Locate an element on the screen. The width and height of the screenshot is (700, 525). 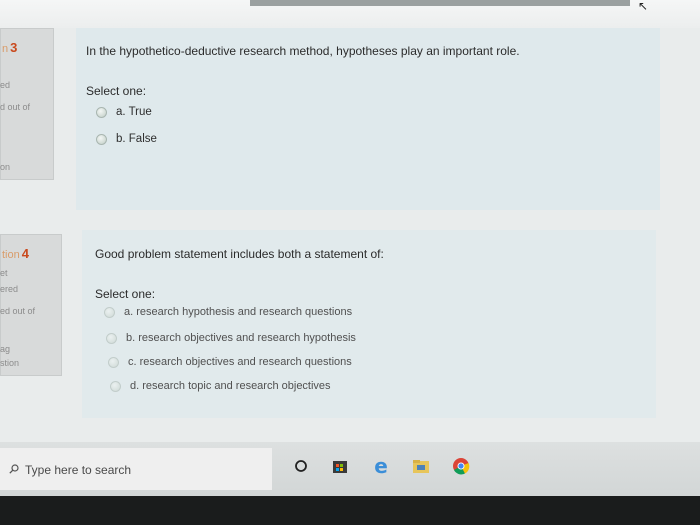
chrome-icon is located at coordinates (461, 466).